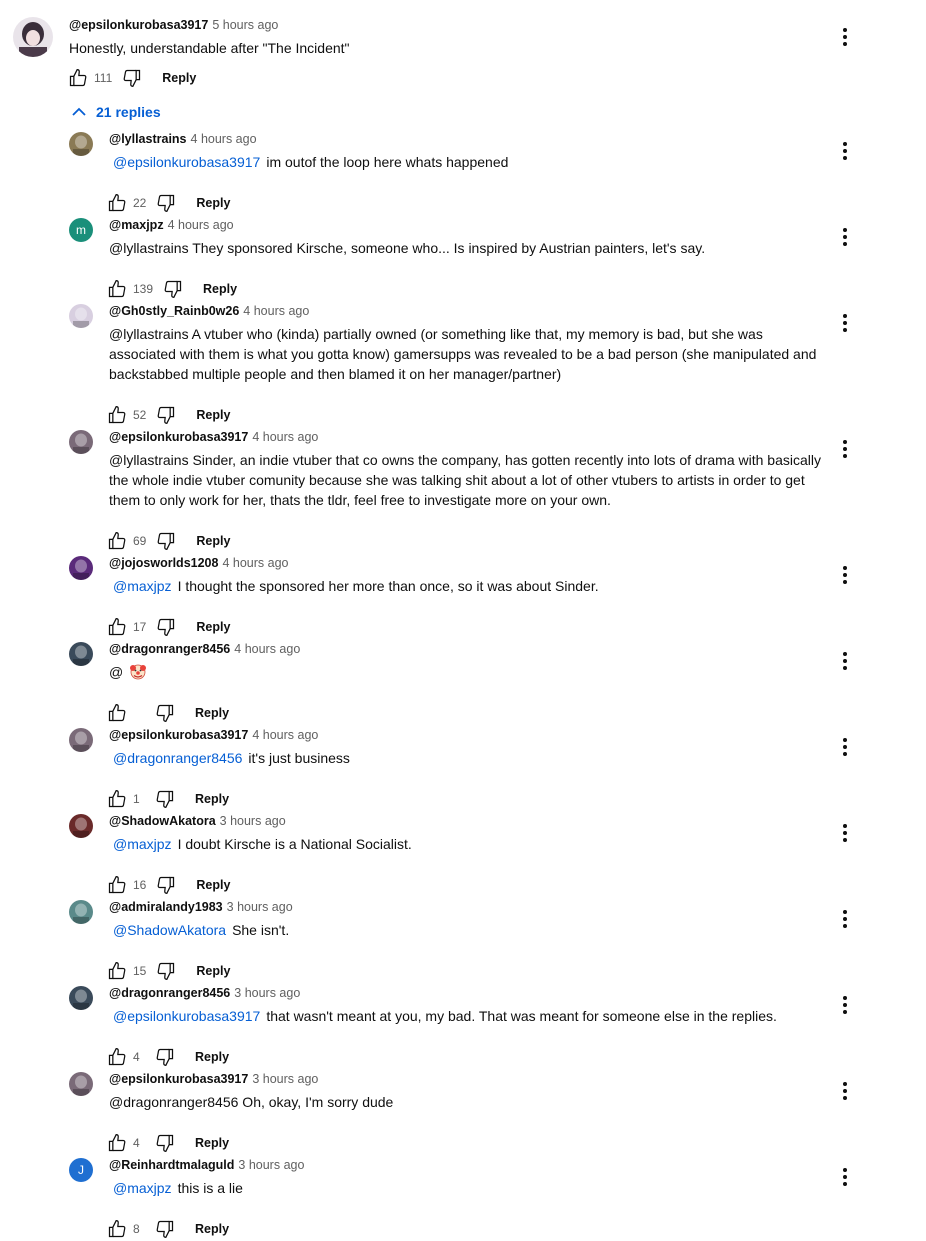 The image size is (926, 1241). I want to click on comment-timestamp: 5 hours ago, so click(245, 25).